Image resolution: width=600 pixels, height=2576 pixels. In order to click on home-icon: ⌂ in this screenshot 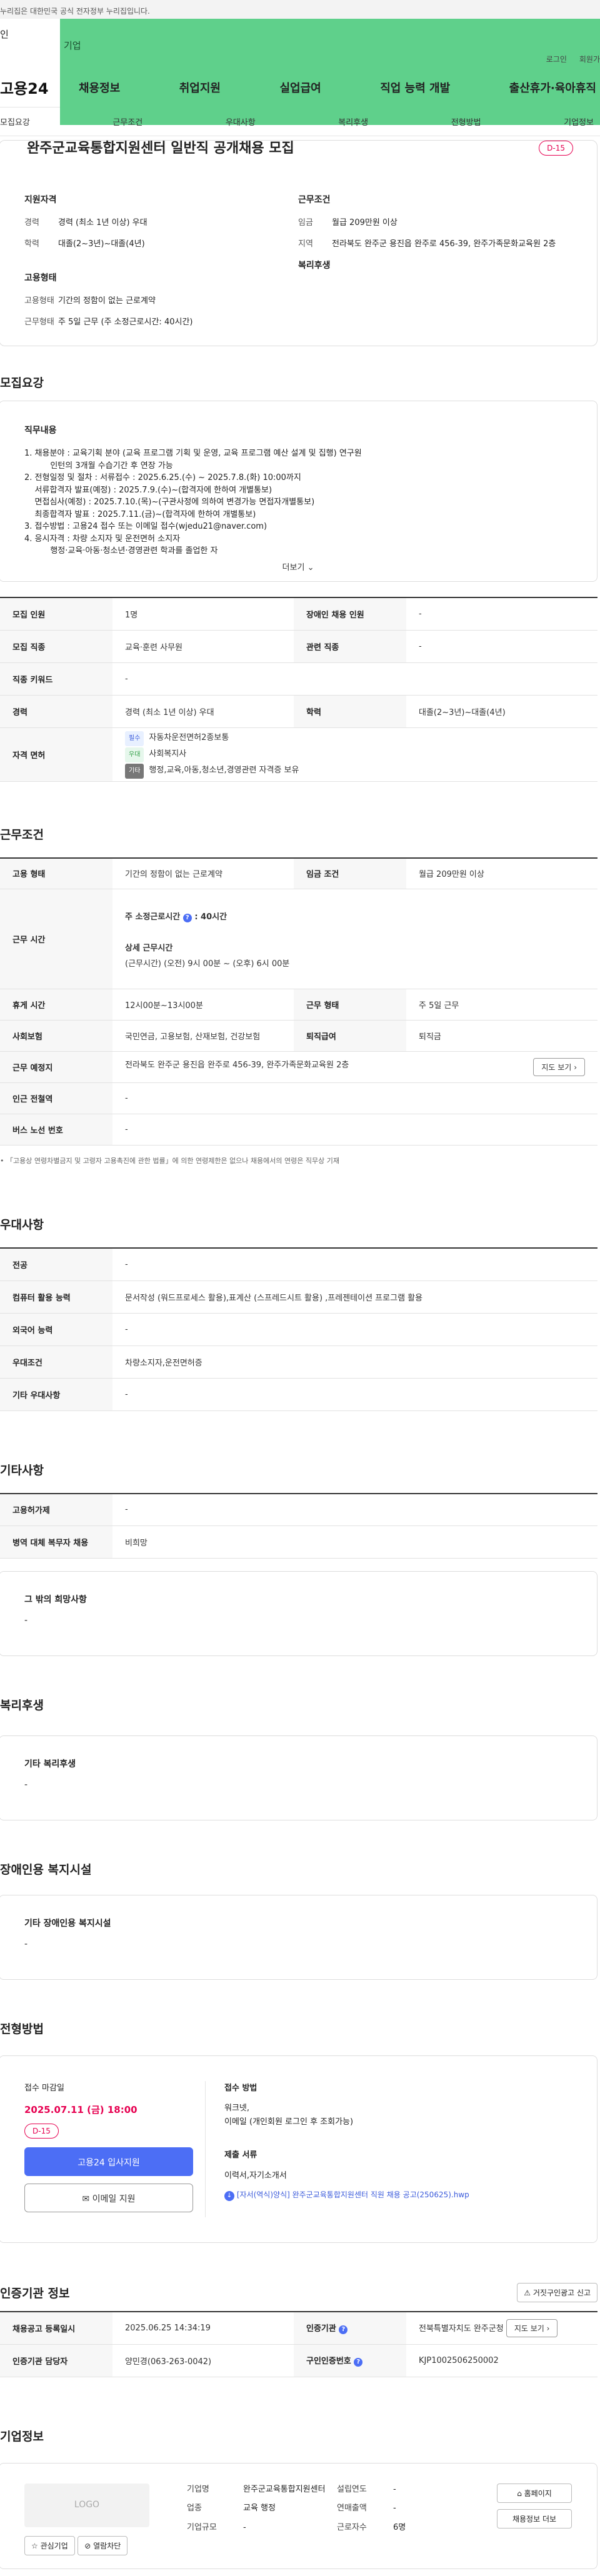, I will do `click(519, 2493)`.